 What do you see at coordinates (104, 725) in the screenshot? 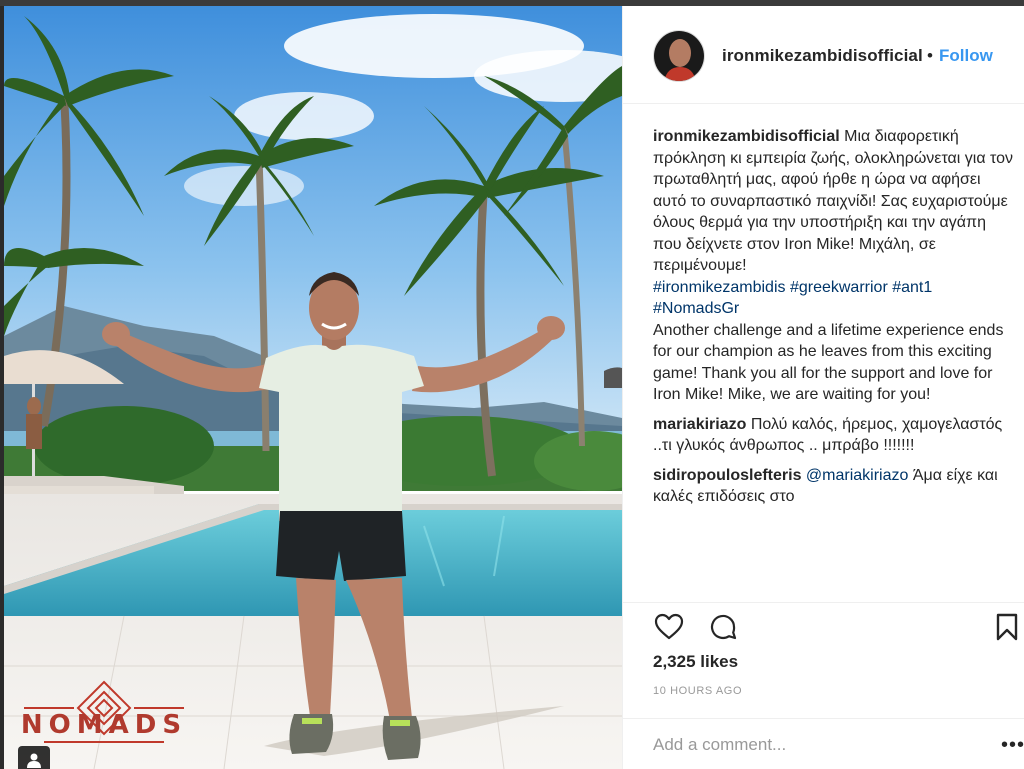
I see `nomads-wordmark: NOMADS` at bounding box center [104, 725].